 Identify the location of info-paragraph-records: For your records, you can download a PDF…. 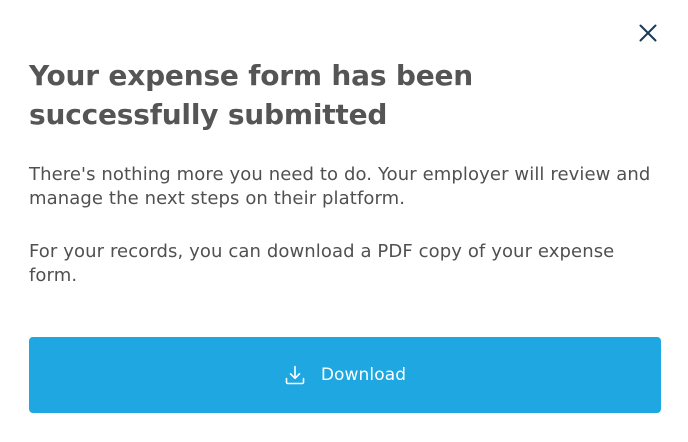
(322, 263).